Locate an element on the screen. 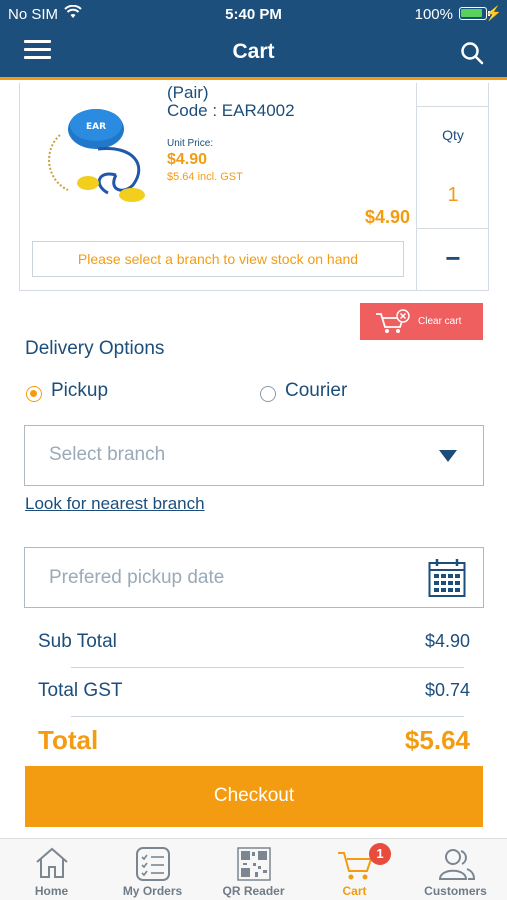 This screenshot has width=507, height=900. thumb-brand: EAR is located at coordinates (96, 127).